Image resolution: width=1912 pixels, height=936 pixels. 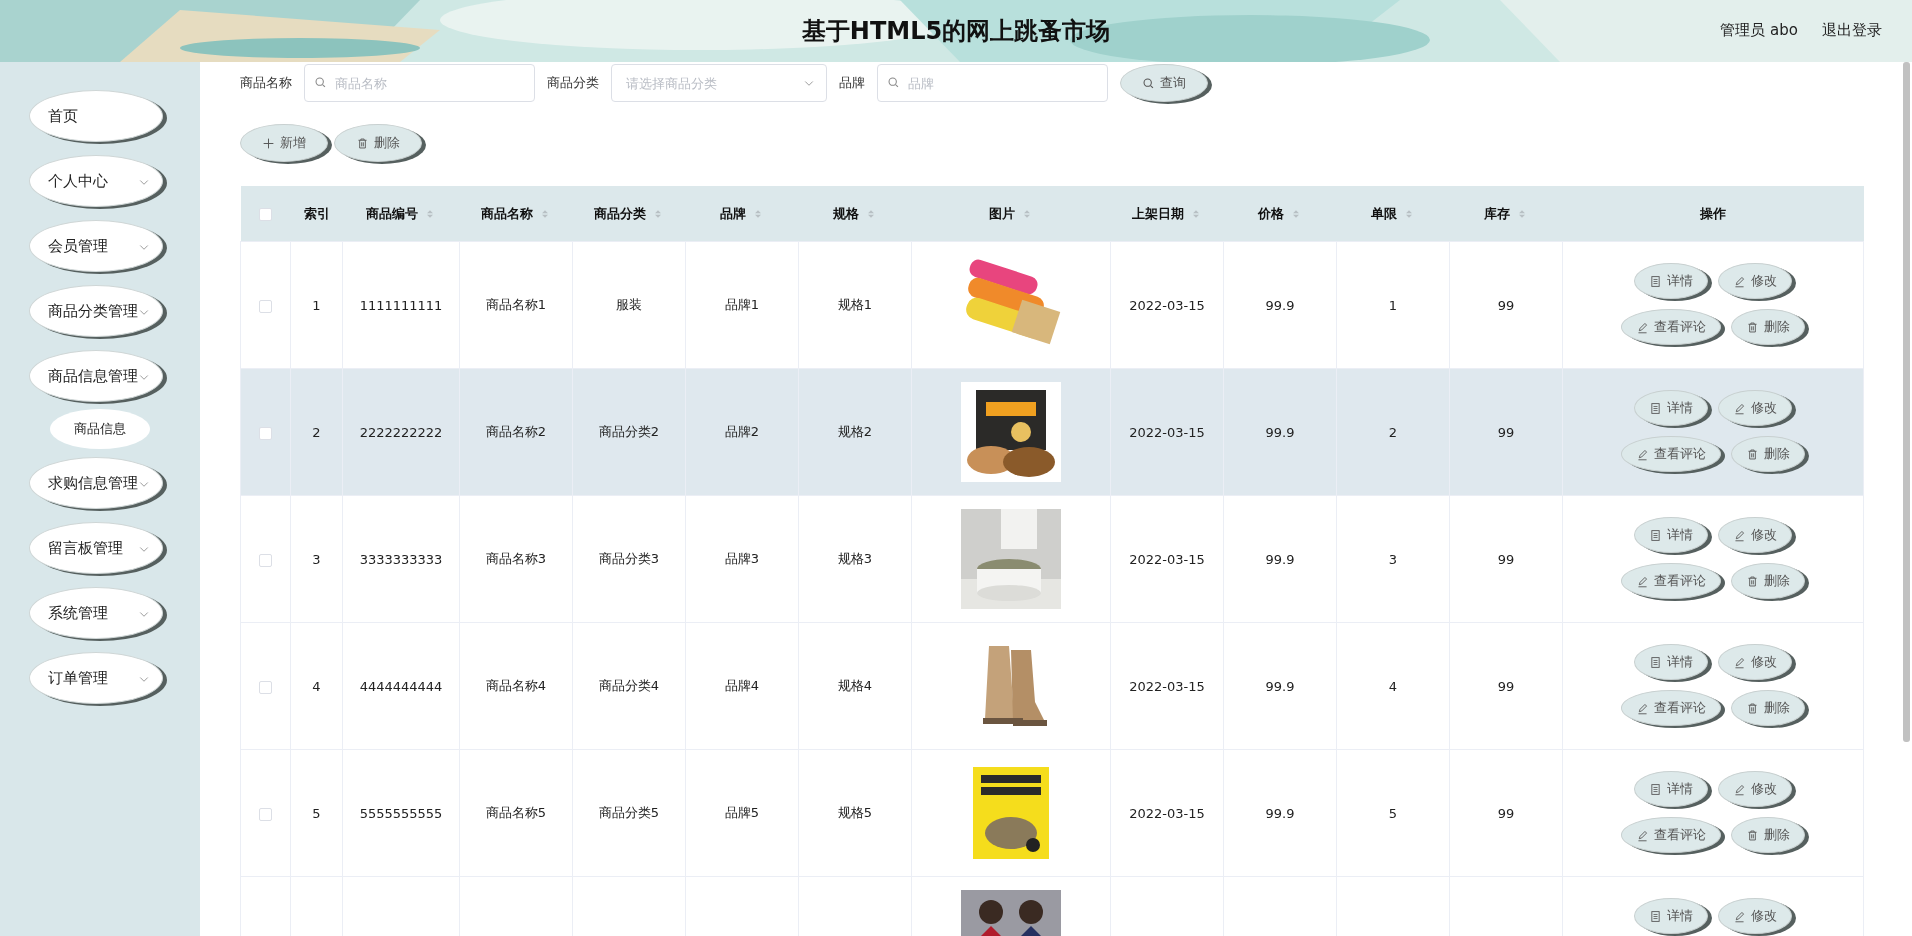 What do you see at coordinates (1158, 213) in the screenshot?
I see `column-header: 上架日期` at bounding box center [1158, 213].